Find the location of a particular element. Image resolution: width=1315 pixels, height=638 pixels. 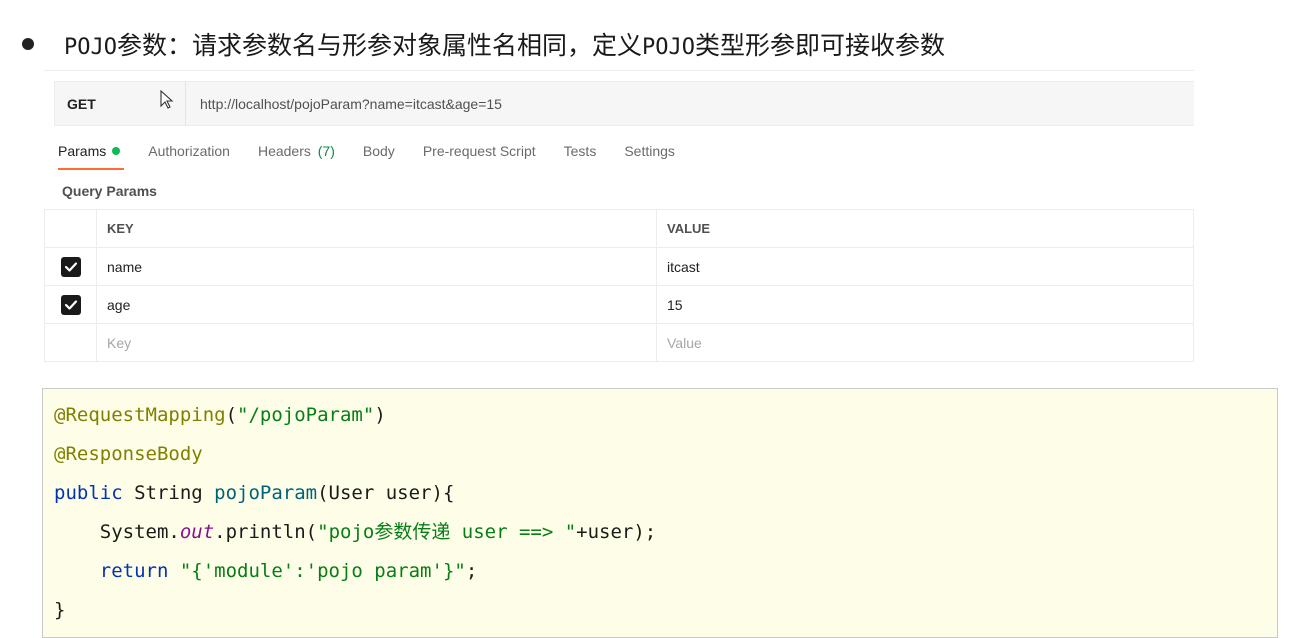

table-row-placeholder: Key Value is located at coordinates (619, 342).